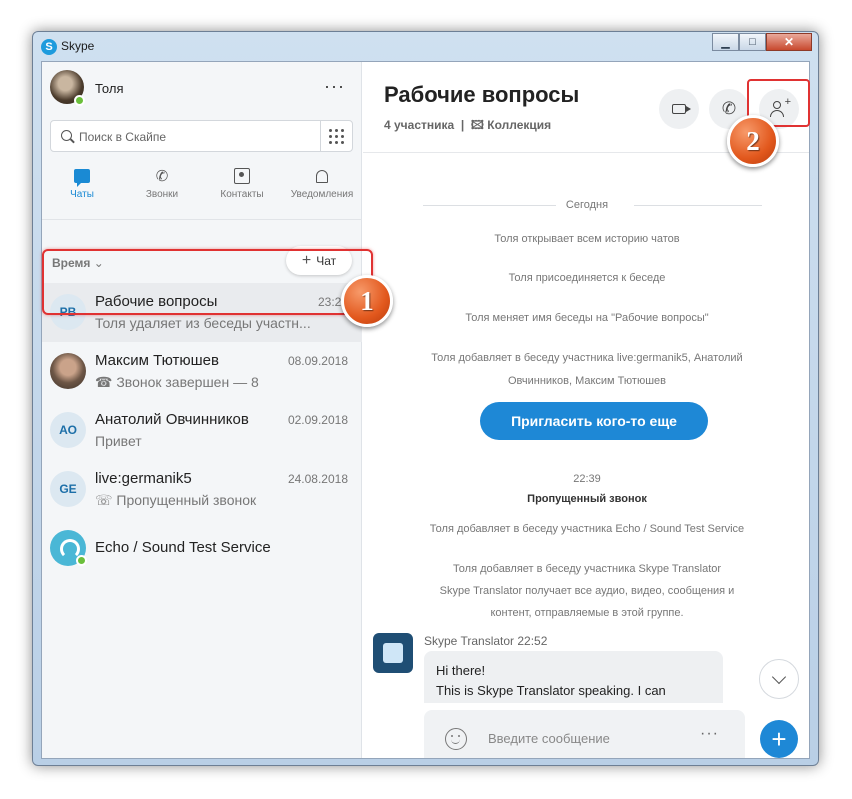  What do you see at coordinates (725, 42) in the screenshot?
I see `minimize-button: ▁` at bounding box center [725, 42].